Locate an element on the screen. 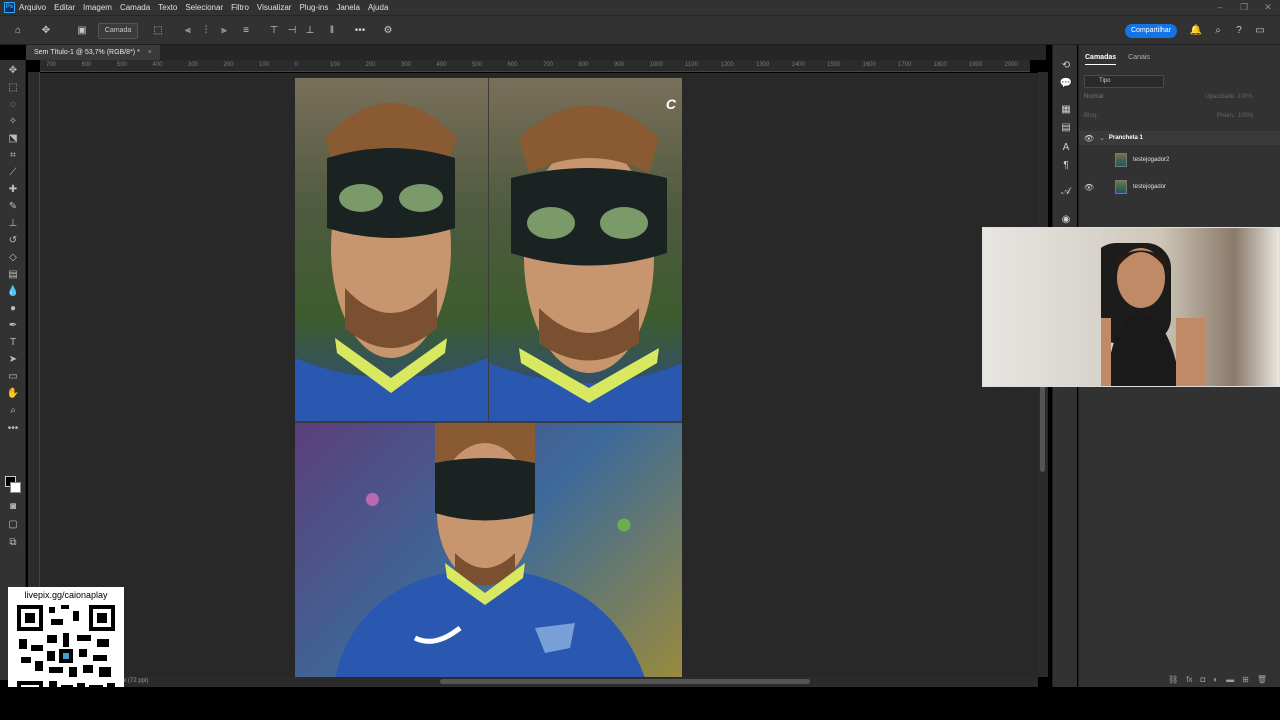  character-icon: A is located at coordinates (1066, 148).